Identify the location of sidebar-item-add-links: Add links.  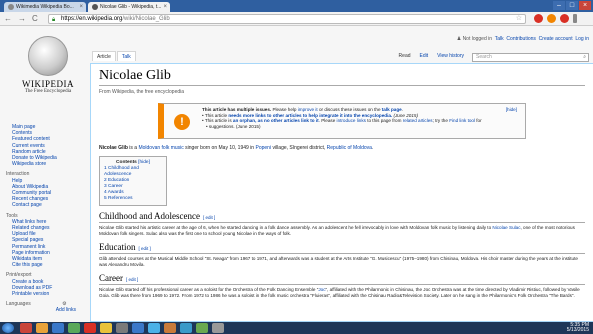
(46, 310).